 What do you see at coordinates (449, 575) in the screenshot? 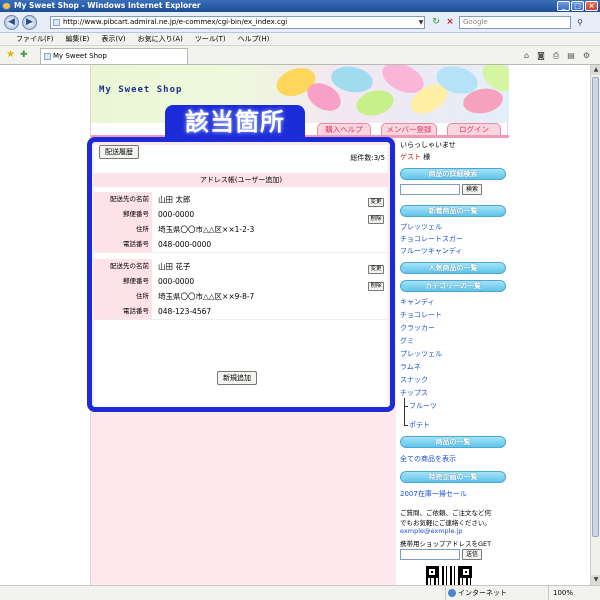
I see `qr-code-image` at bounding box center [449, 575].